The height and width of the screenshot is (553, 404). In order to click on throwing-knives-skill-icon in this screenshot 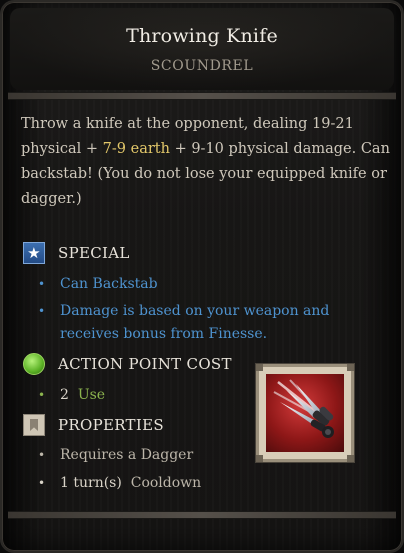, I will do `click(305, 413)`.